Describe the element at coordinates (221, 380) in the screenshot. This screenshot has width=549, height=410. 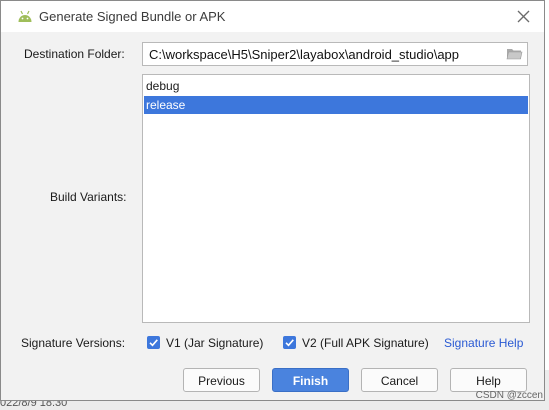
I see `previous-button: Previous` at that location.